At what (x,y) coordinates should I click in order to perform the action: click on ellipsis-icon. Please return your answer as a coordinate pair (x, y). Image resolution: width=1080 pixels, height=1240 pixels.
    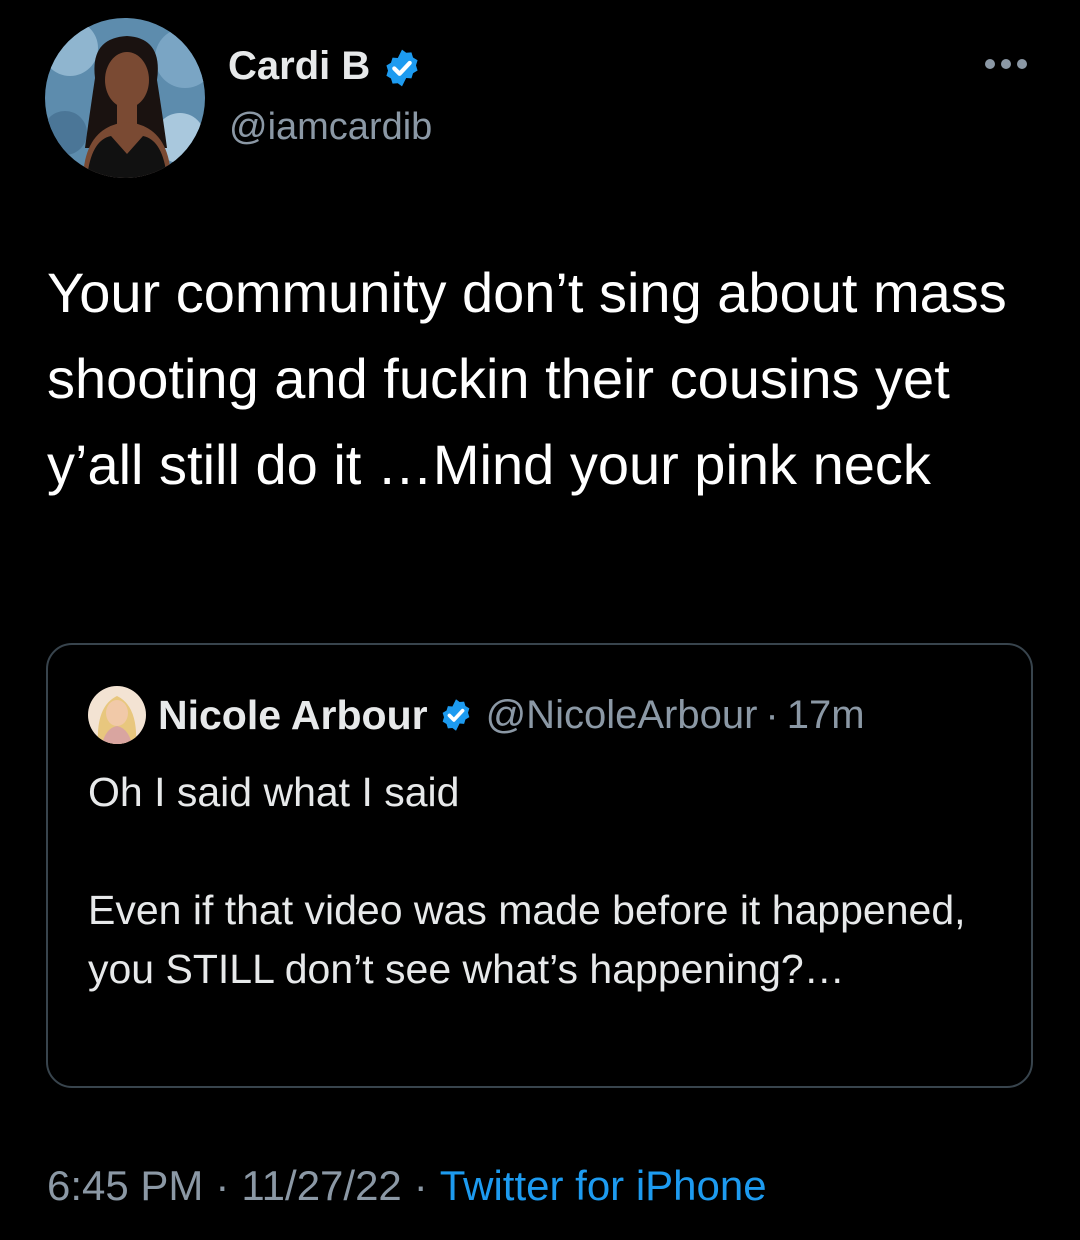
    Looking at the image, I should click on (1006, 64).